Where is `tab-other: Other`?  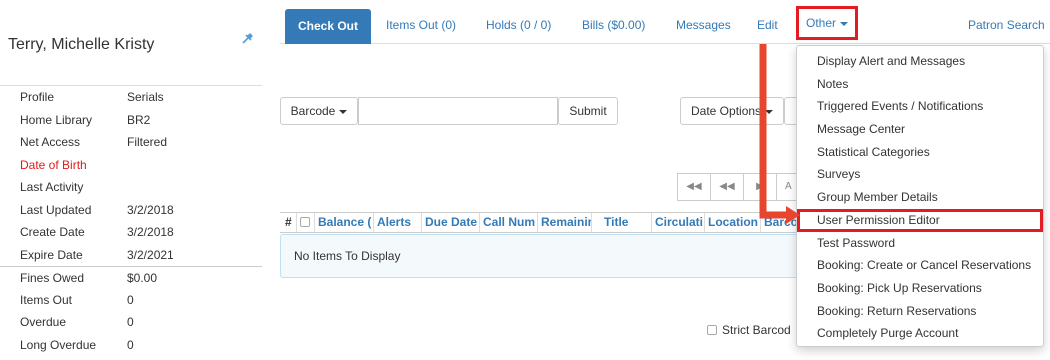
tab-other: Other is located at coordinates (827, 23).